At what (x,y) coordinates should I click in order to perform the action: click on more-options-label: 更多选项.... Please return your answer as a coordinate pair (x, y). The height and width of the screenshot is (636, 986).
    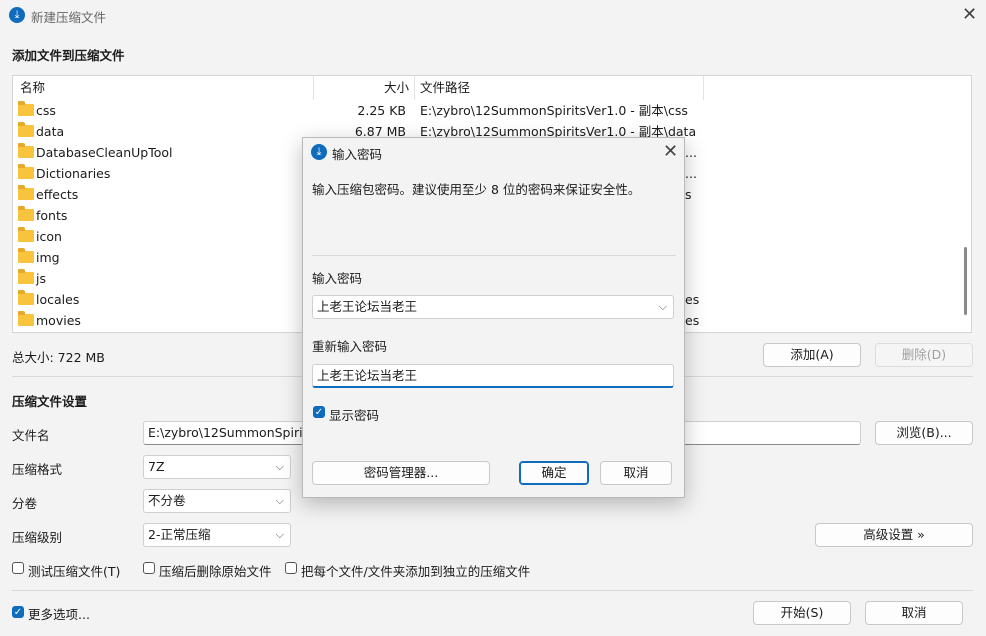
    Looking at the image, I should click on (59, 613).